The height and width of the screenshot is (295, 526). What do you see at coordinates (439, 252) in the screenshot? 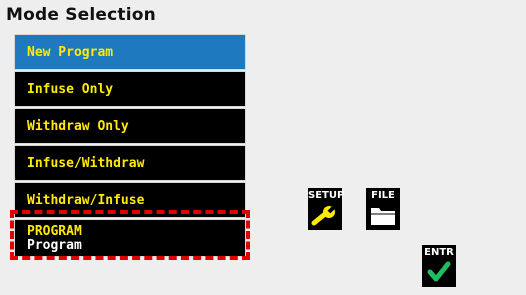
I see `enter-label: ENTR` at bounding box center [439, 252].